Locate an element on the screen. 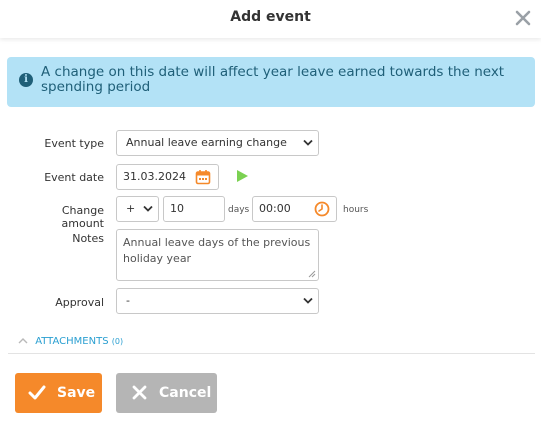 The height and width of the screenshot is (428, 541). approval-value: - is located at coordinates (128, 300).